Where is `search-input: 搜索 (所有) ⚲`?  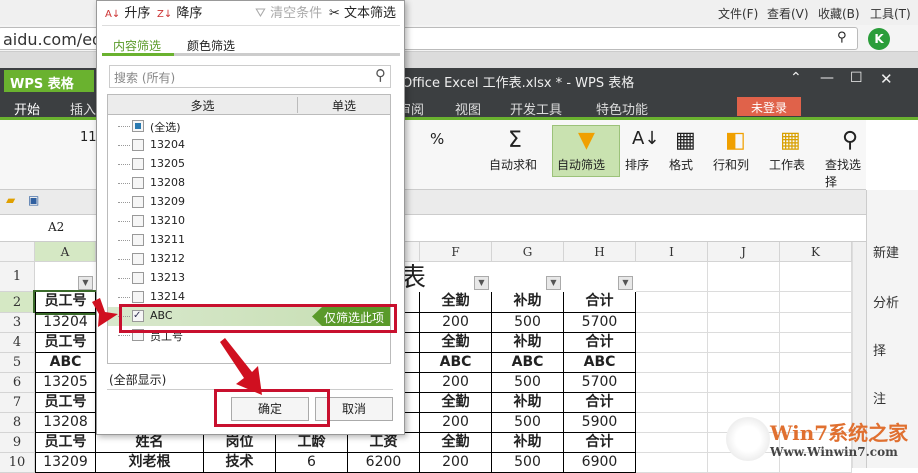 search-input: 搜索 (所有) ⚲ is located at coordinates (250, 76).